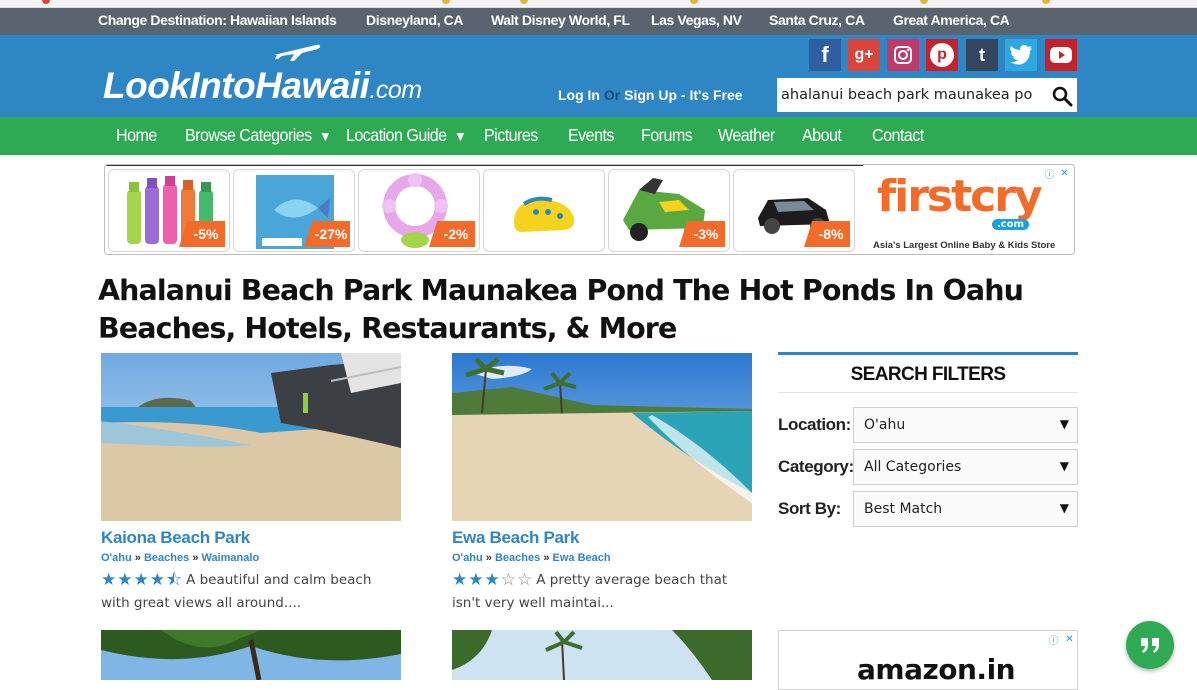 The height and width of the screenshot is (690, 1197). Describe the element at coordinates (1150, 645) in the screenshot. I see `chat-quote-button` at that location.